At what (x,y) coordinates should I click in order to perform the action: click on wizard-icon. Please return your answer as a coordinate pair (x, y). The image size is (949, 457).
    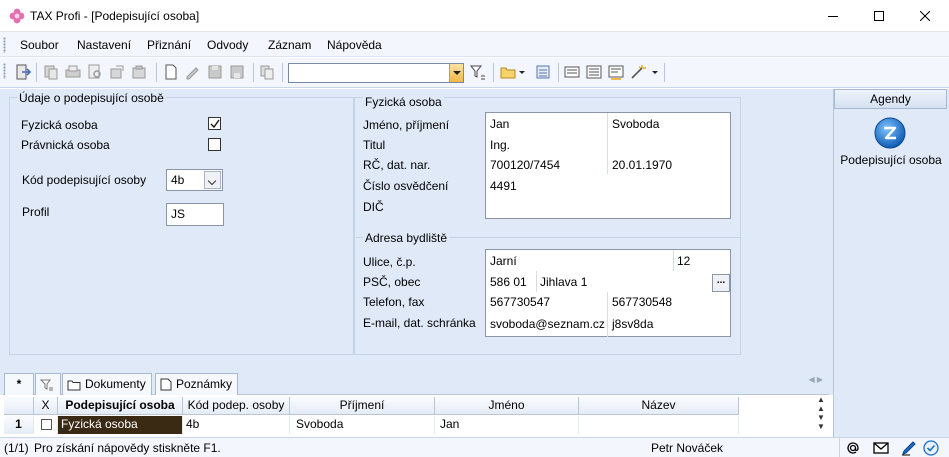
    Looking at the image, I should click on (638, 72).